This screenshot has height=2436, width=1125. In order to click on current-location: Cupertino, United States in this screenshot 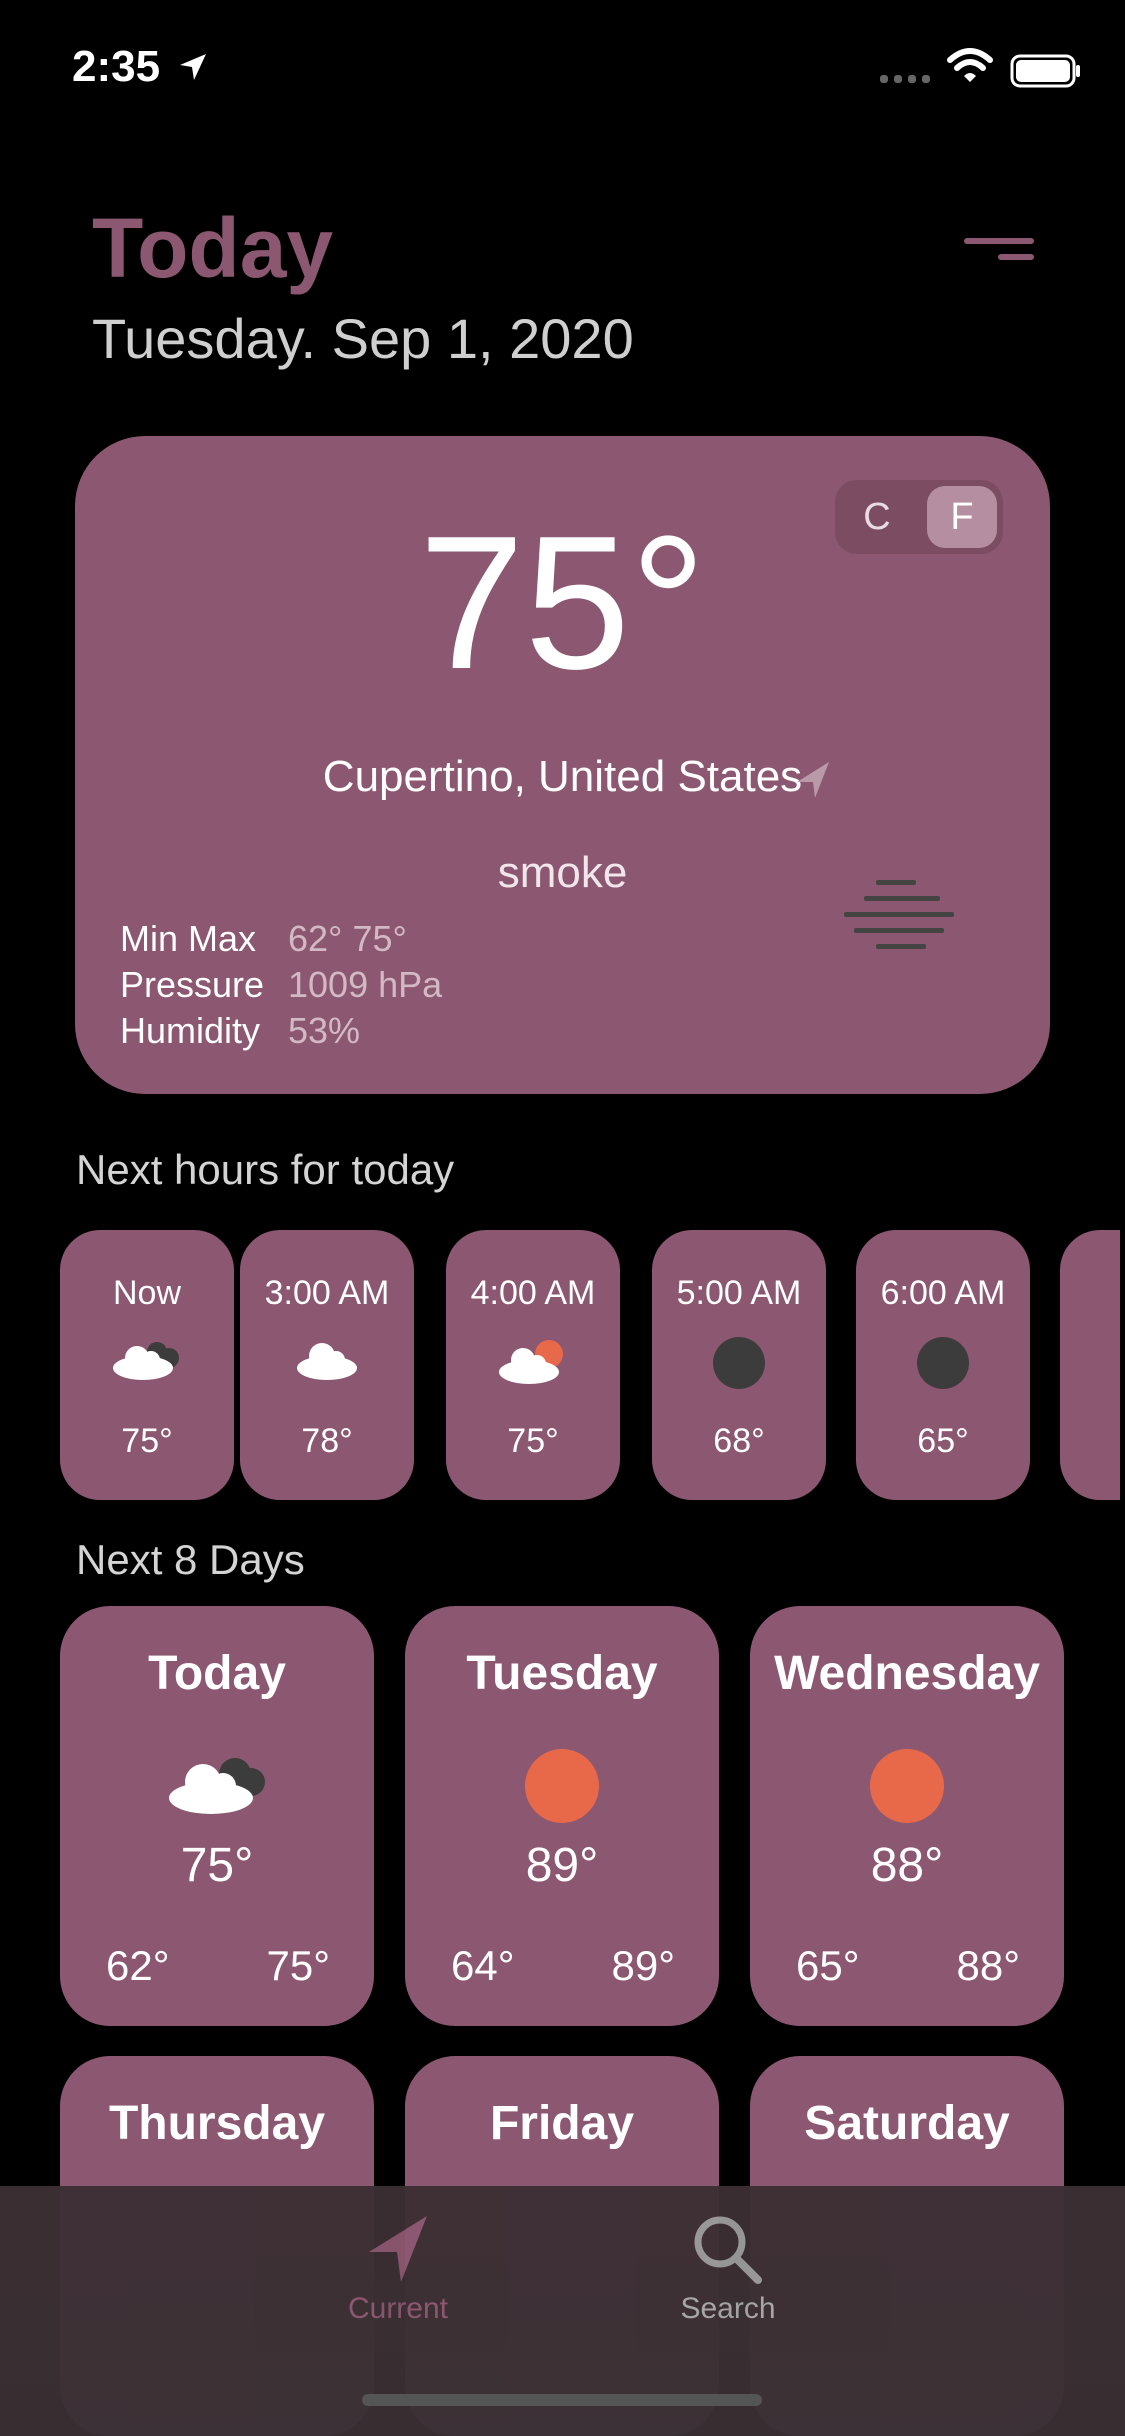, I will do `click(562, 776)`.